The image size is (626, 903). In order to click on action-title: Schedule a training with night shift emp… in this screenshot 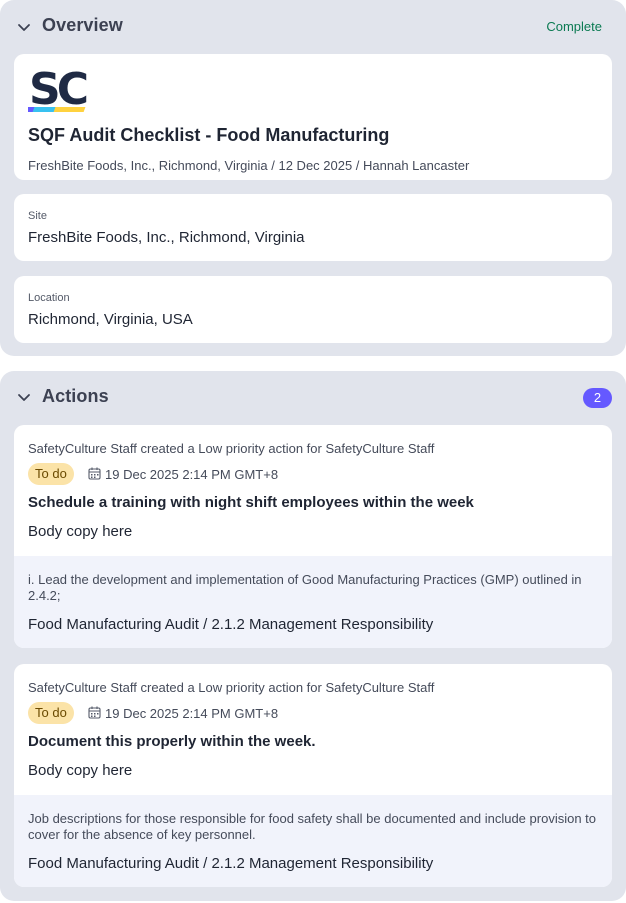, I will do `click(251, 502)`.